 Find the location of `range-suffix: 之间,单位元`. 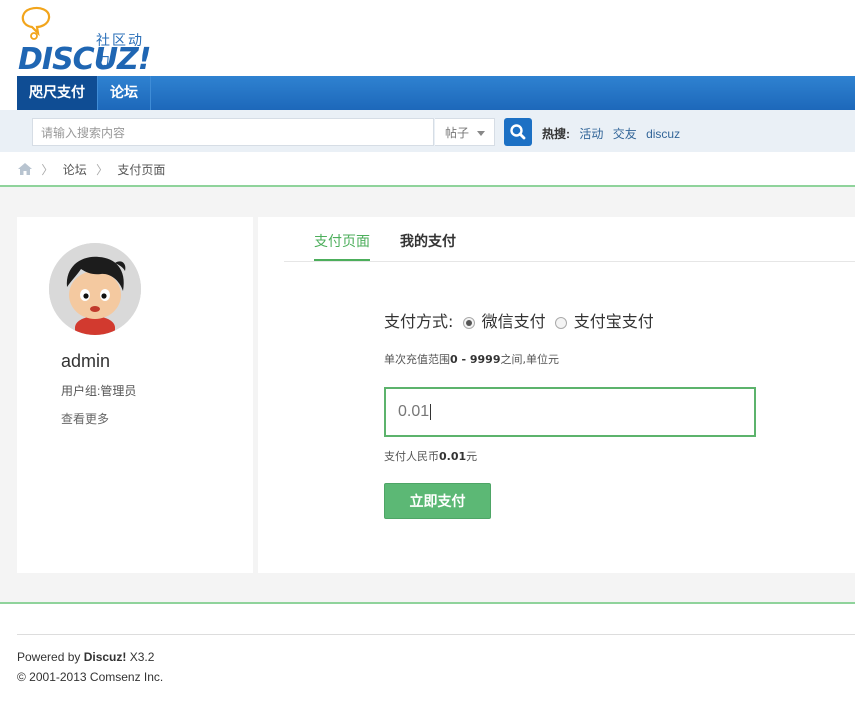

range-suffix: 之间,单位元 is located at coordinates (530, 359).